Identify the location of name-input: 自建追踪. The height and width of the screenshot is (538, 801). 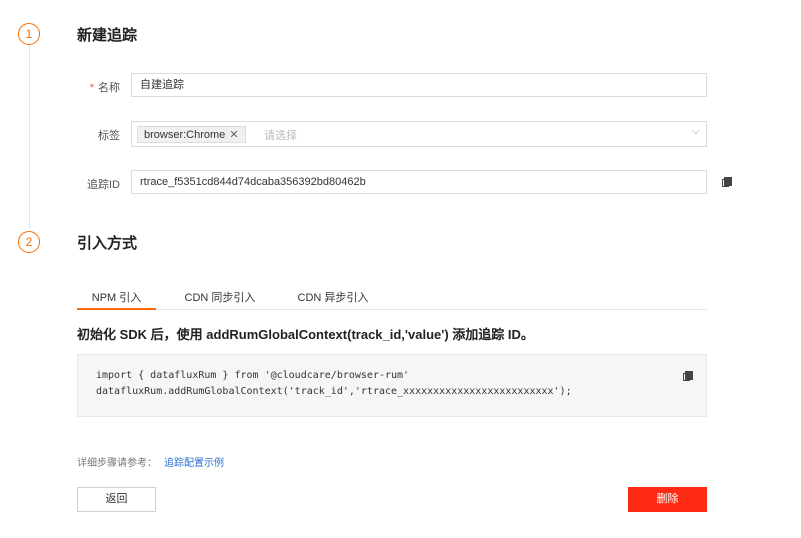
(419, 85).